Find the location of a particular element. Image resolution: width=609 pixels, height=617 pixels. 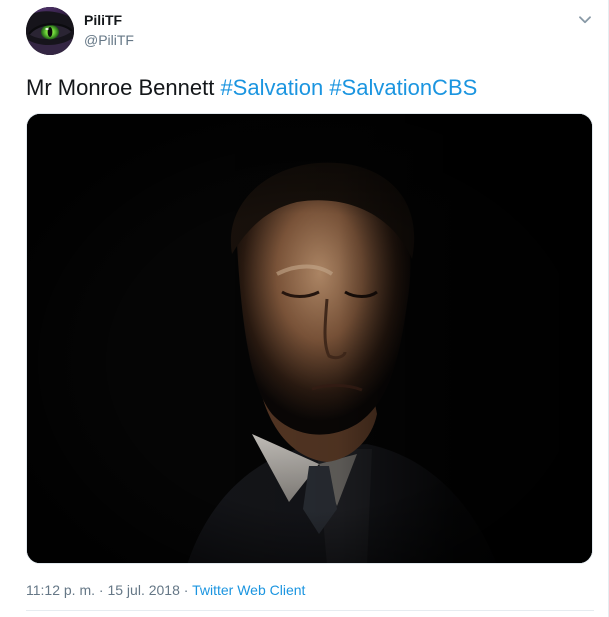

author-display-name: PiliTF is located at coordinates (103, 20).